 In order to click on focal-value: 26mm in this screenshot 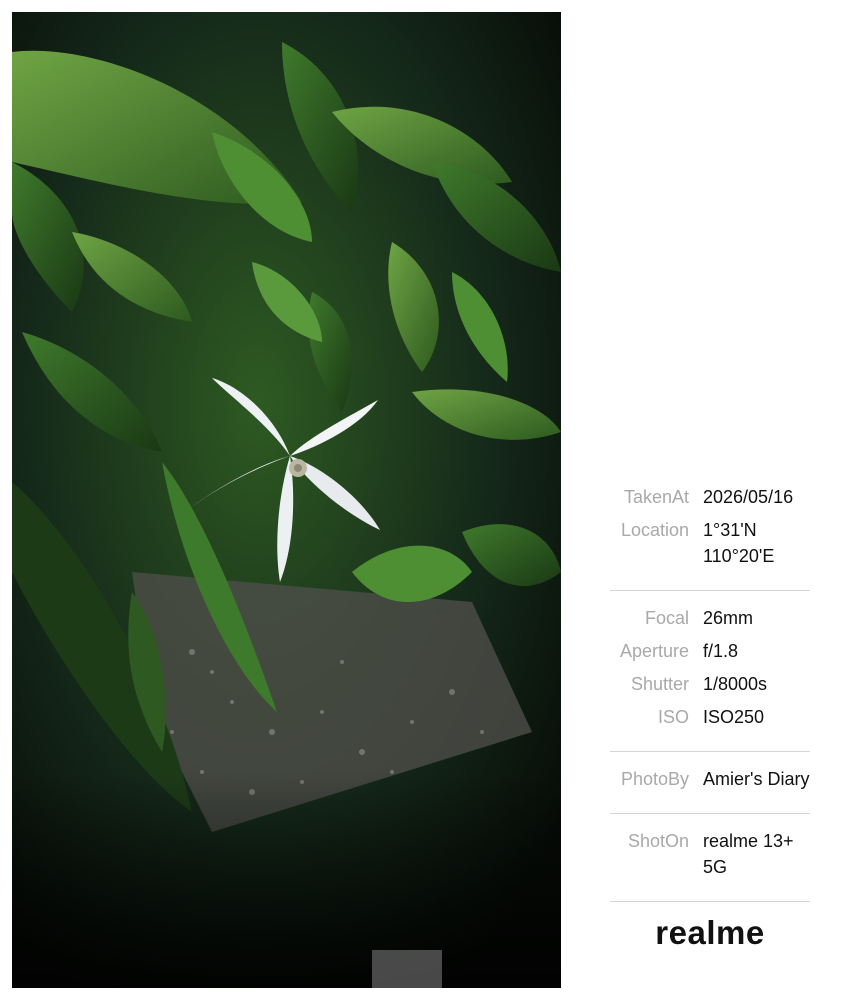, I will do `click(728, 618)`.